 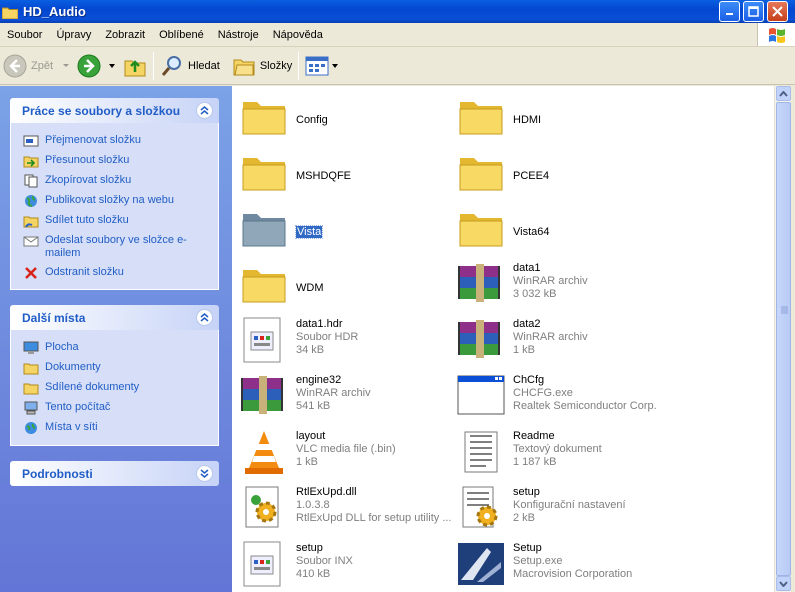 What do you see at coordinates (24, 35) in the screenshot?
I see `menu-file: Soubor` at bounding box center [24, 35].